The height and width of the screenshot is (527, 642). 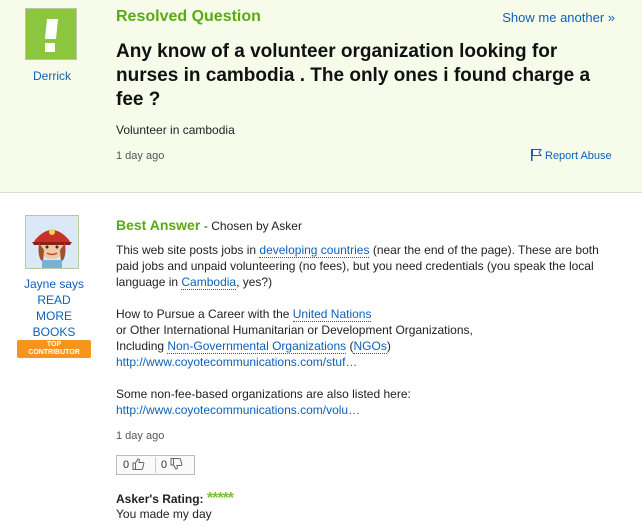 What do you see at coordinates (204, 314) in the screenshot?
I see `answer-text: How to Pursue a Career with the` at bounding box center [204, 314].